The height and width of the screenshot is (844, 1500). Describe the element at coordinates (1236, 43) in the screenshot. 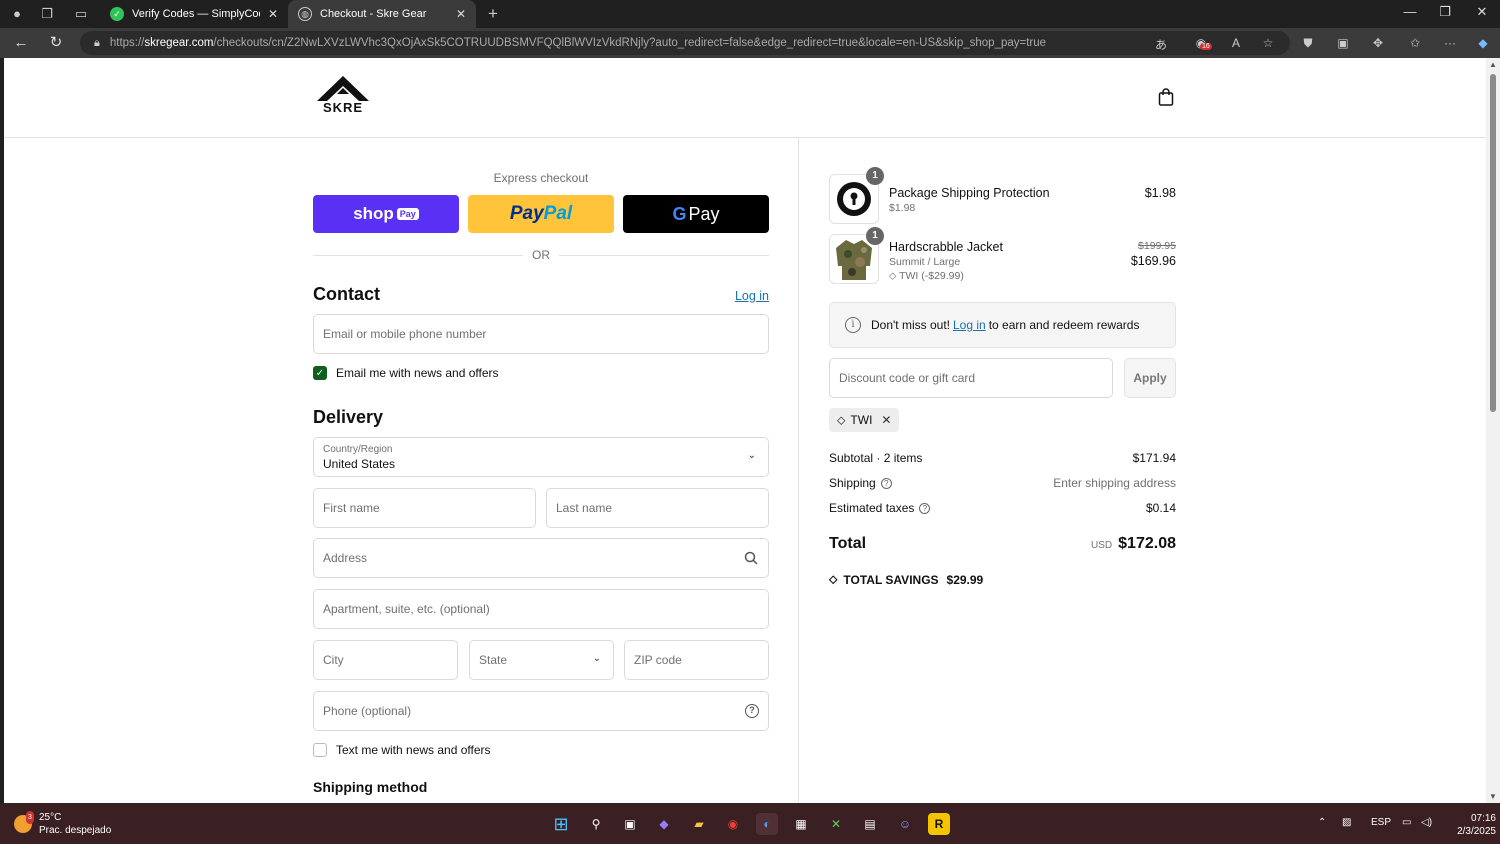

I see `read-aloud-icon: A` at that location.